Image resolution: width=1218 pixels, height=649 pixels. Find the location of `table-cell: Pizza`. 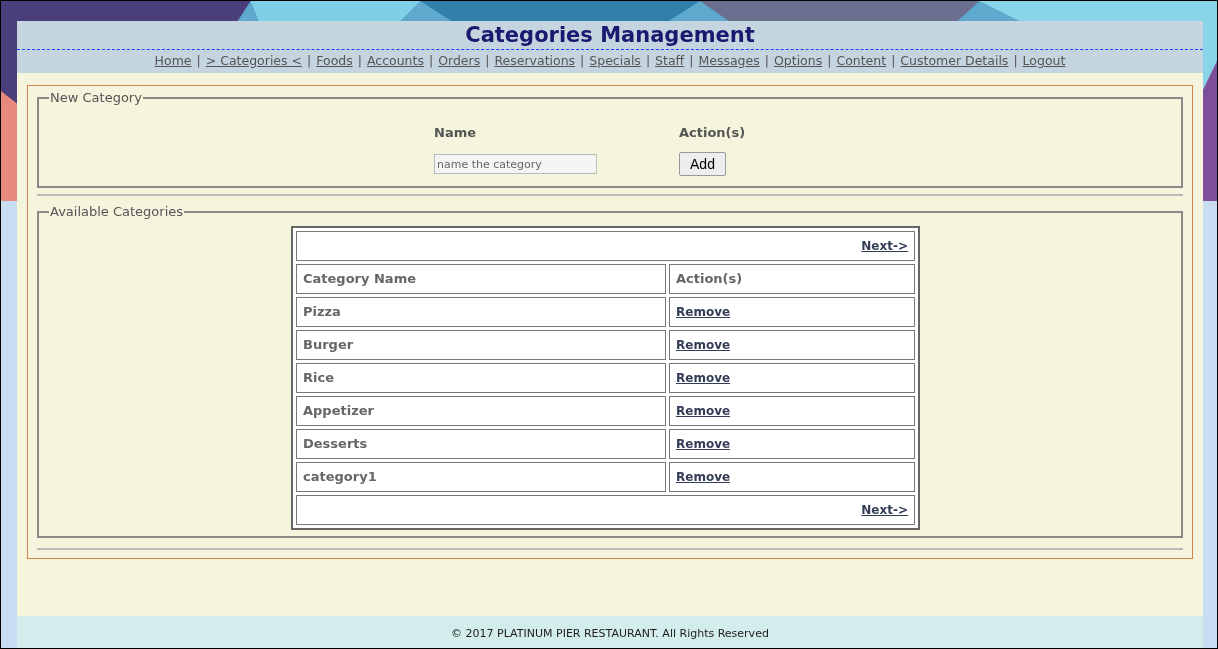

table-cell: Pizza is located at coordinates (481, 311).